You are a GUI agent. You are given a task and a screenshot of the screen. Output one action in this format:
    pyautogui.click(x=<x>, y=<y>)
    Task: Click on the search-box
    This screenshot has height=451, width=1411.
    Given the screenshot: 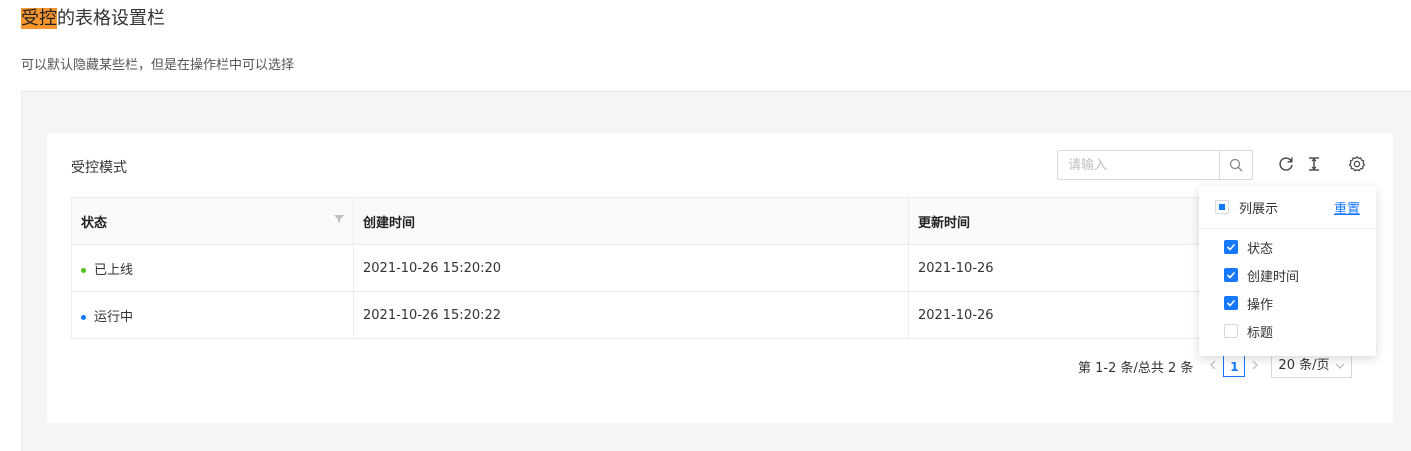 What is the action you would take?
    pyautogui.click(x=1155, y=165)
    